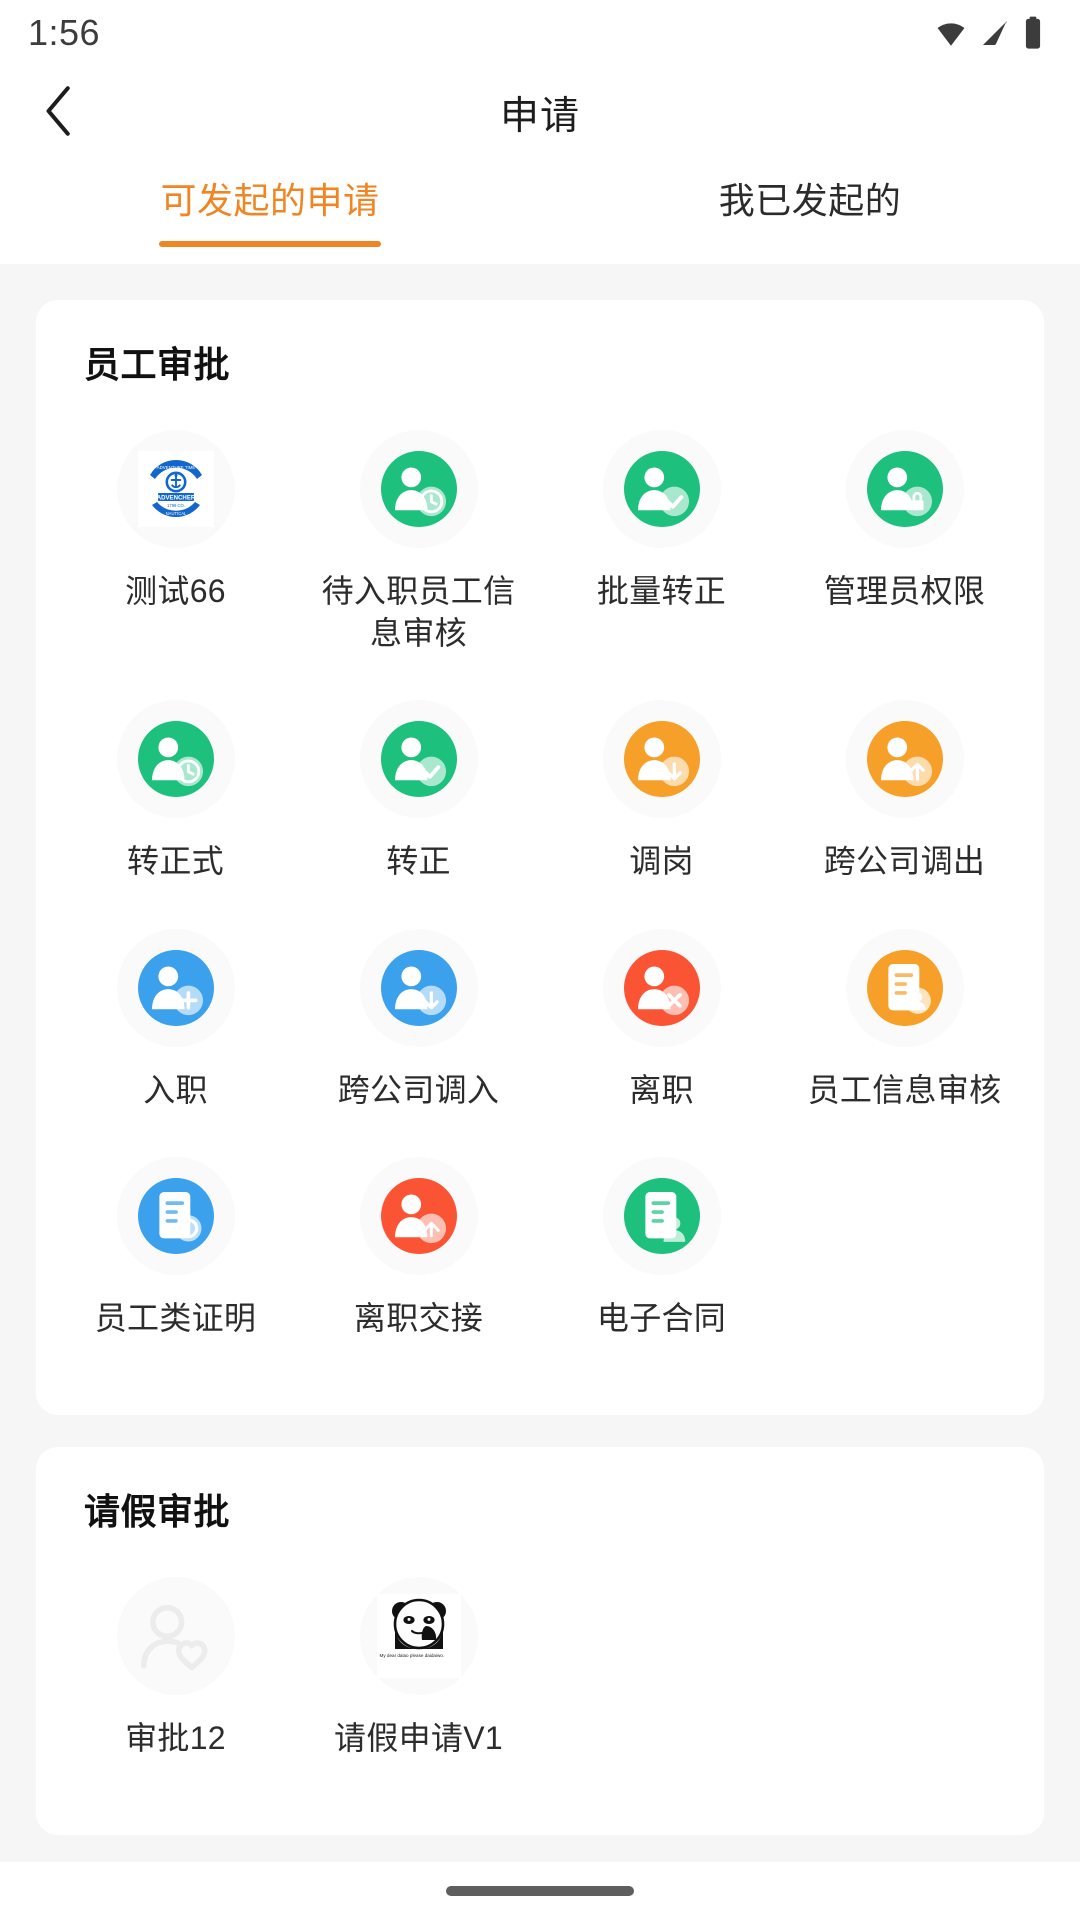 The height and width of the screenshot is (1920, 1080). Describe the element at coordinates (904, 1089) in the screenshot. I see `application-item-label: 员工信息审核` at that location.